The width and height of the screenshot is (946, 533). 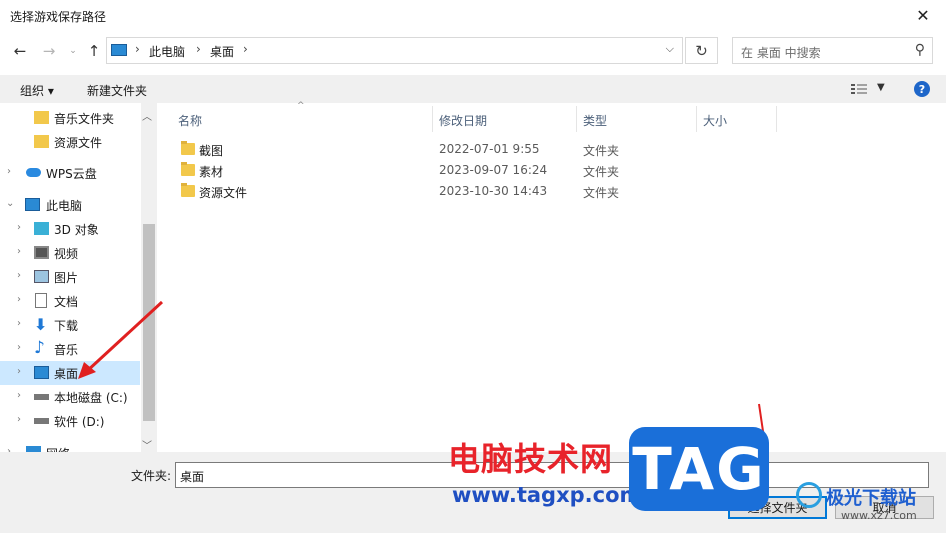 I want to click on watermark-site-url: www.tagxp.com, so click(x=547, y=495).